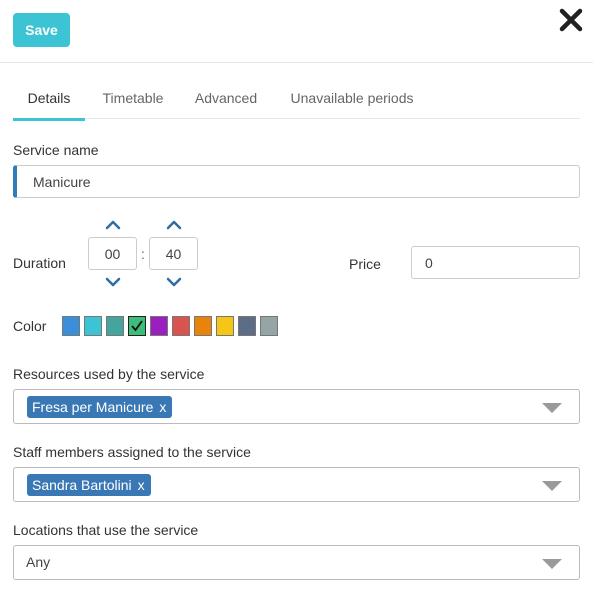  Describe the element at coordinates (113, 225) in the screenshot. I see `hours-increment-icon` at that location.